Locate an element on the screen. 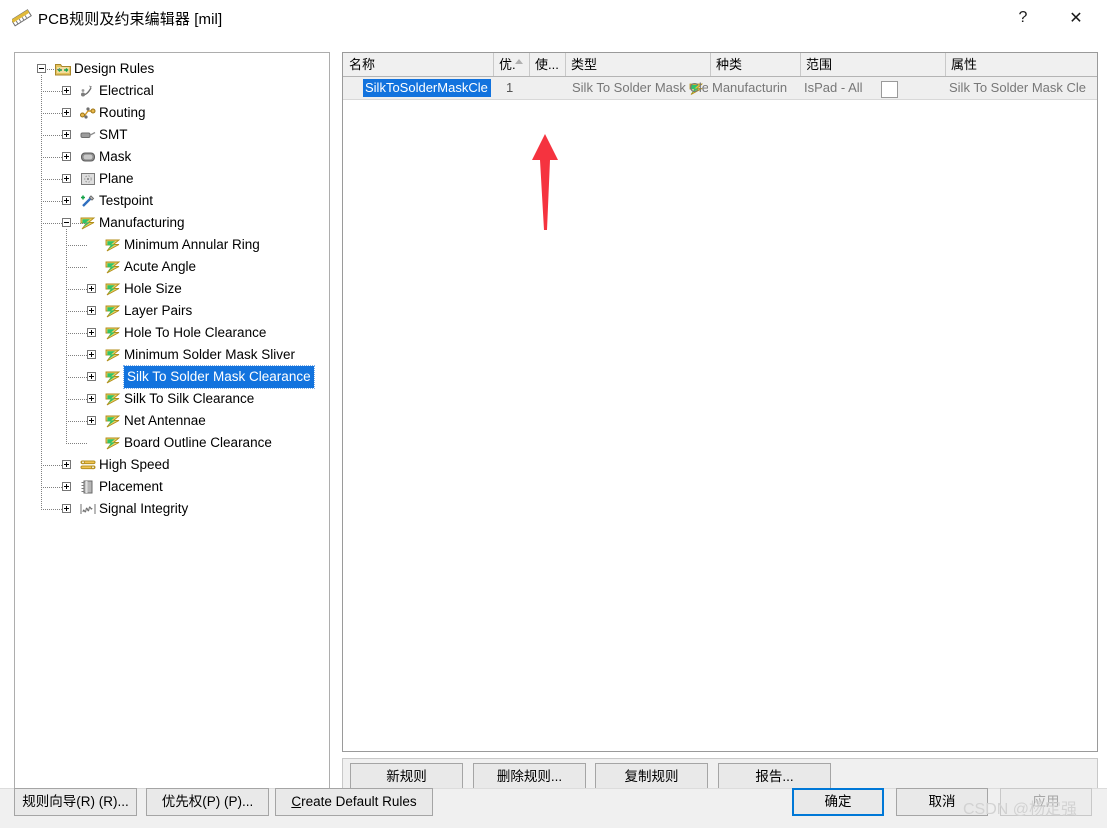 This screenshot has height=828, width=1107. close-button: ✕ is located at coordinates (1076, 18).